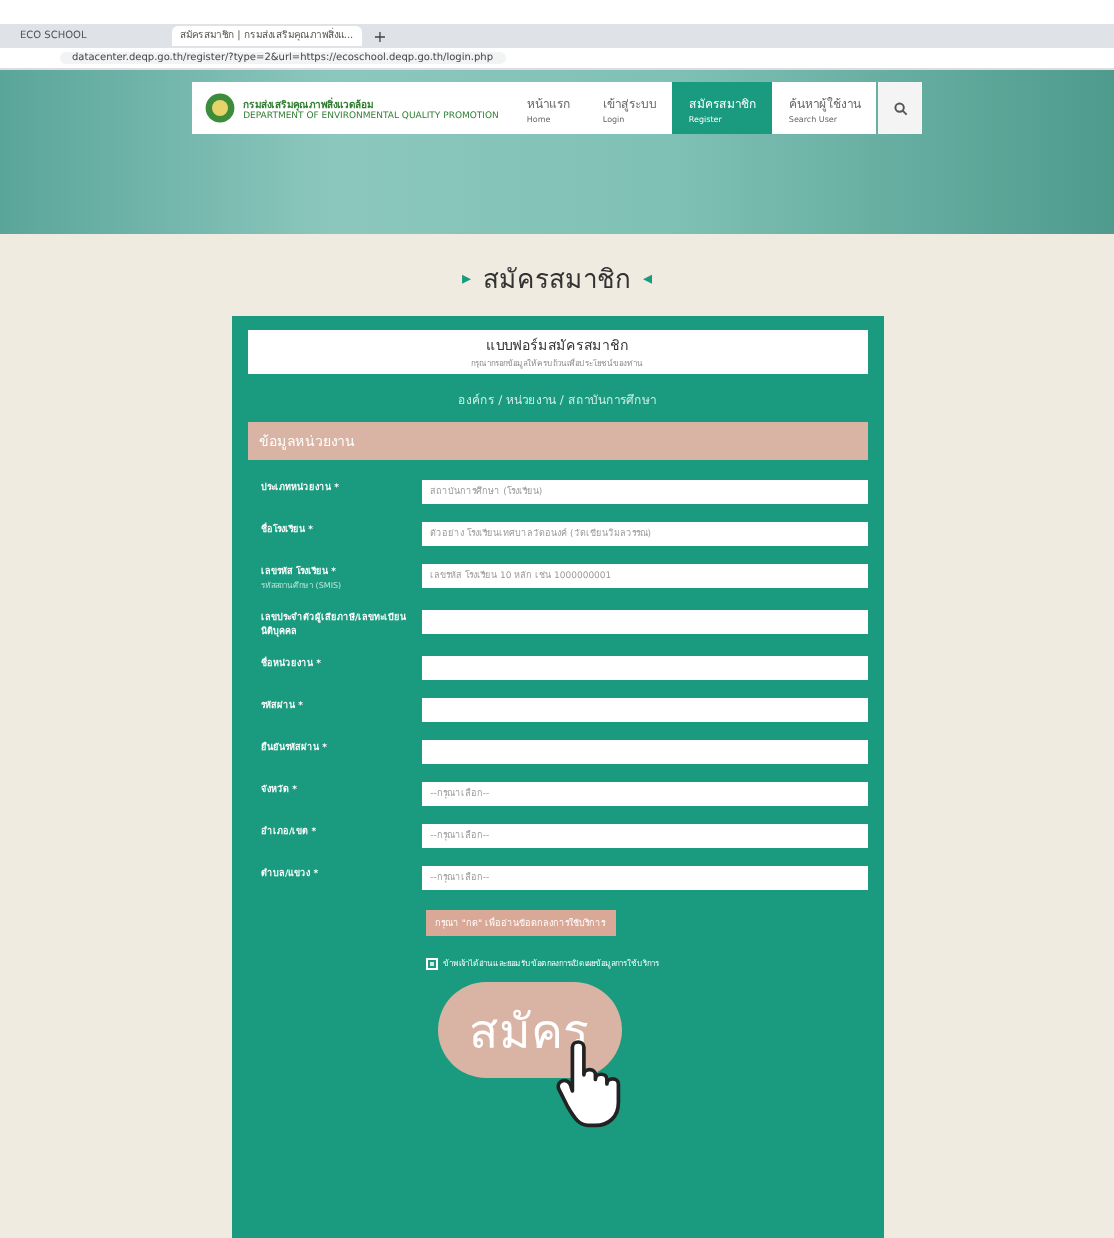 This screenshot has height=1238, width=1114. What do you see at coordinates (380, 36) in the screenshot?
I see `new-tab-button: +` at bounding box center [380, 36].